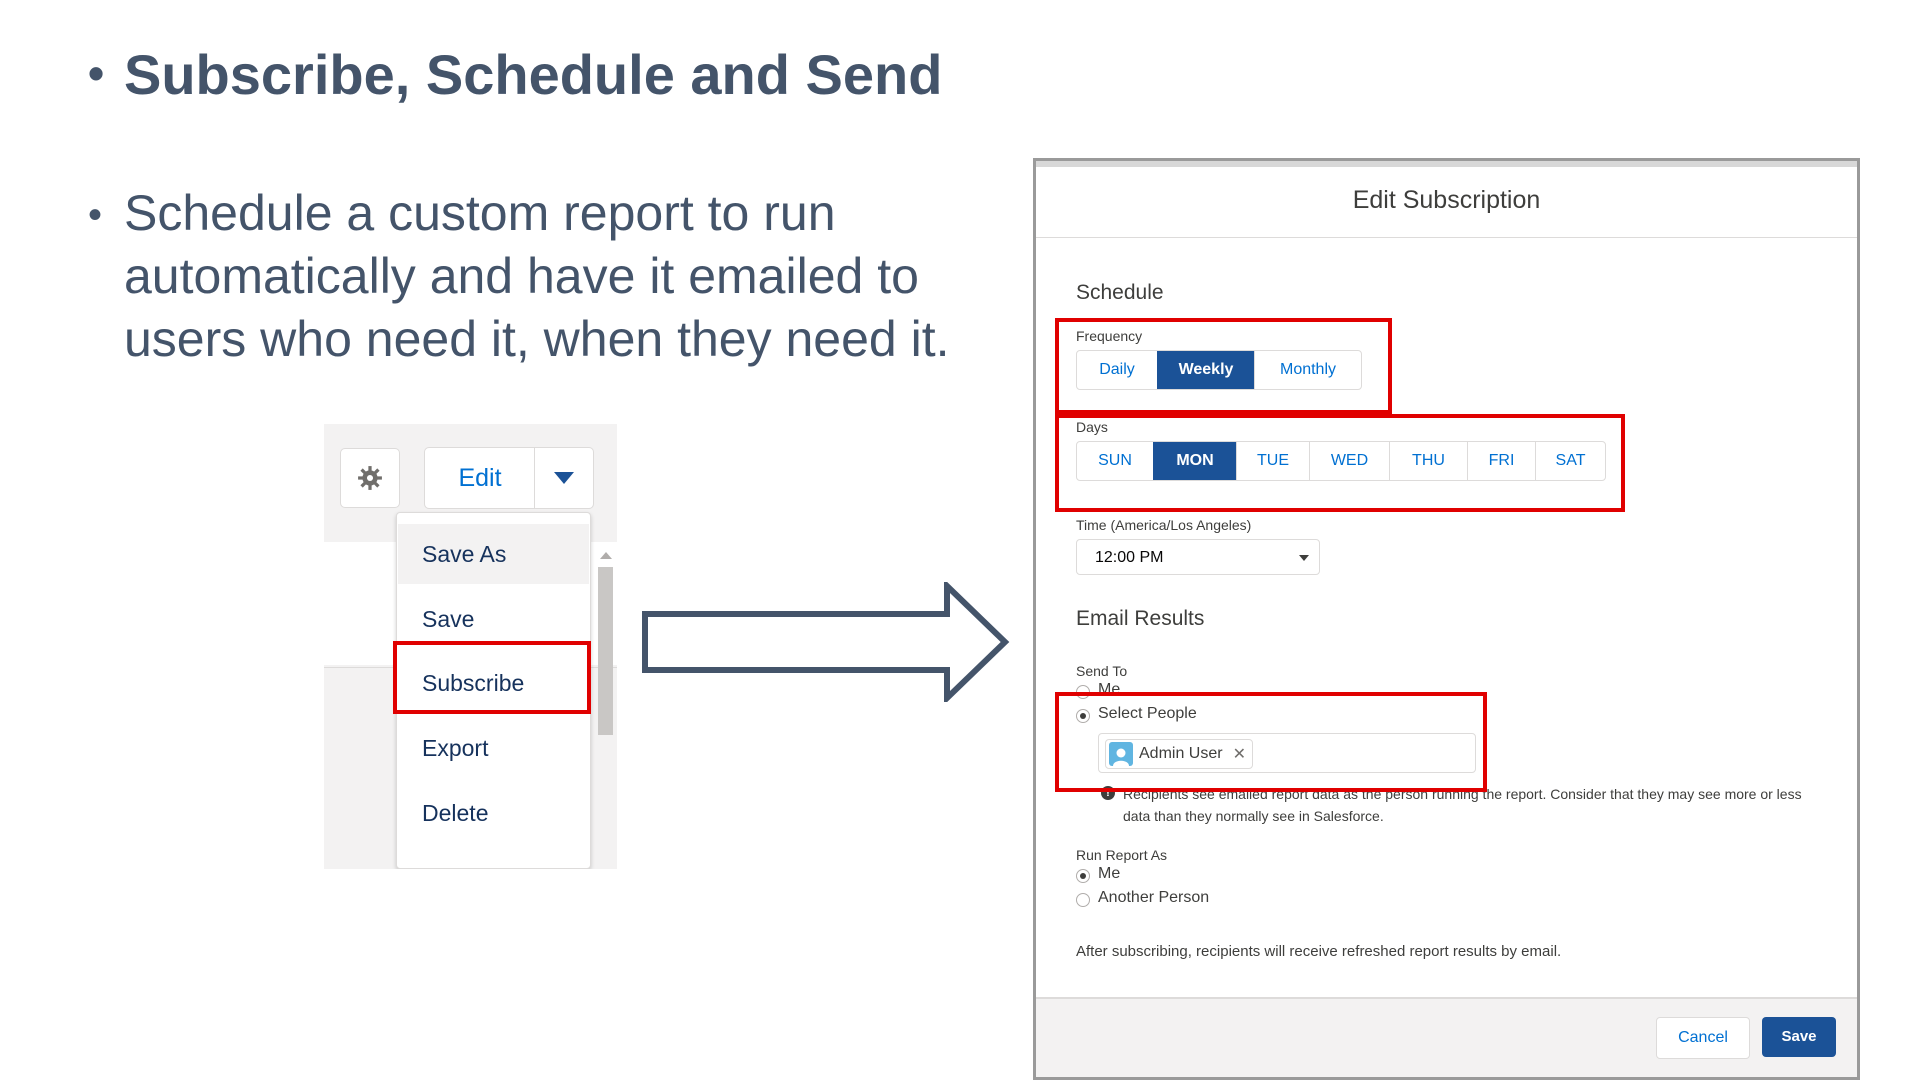 The width and height of the screenshot is (1920, 1080). I want to click on settings-button, so click(370, 478).